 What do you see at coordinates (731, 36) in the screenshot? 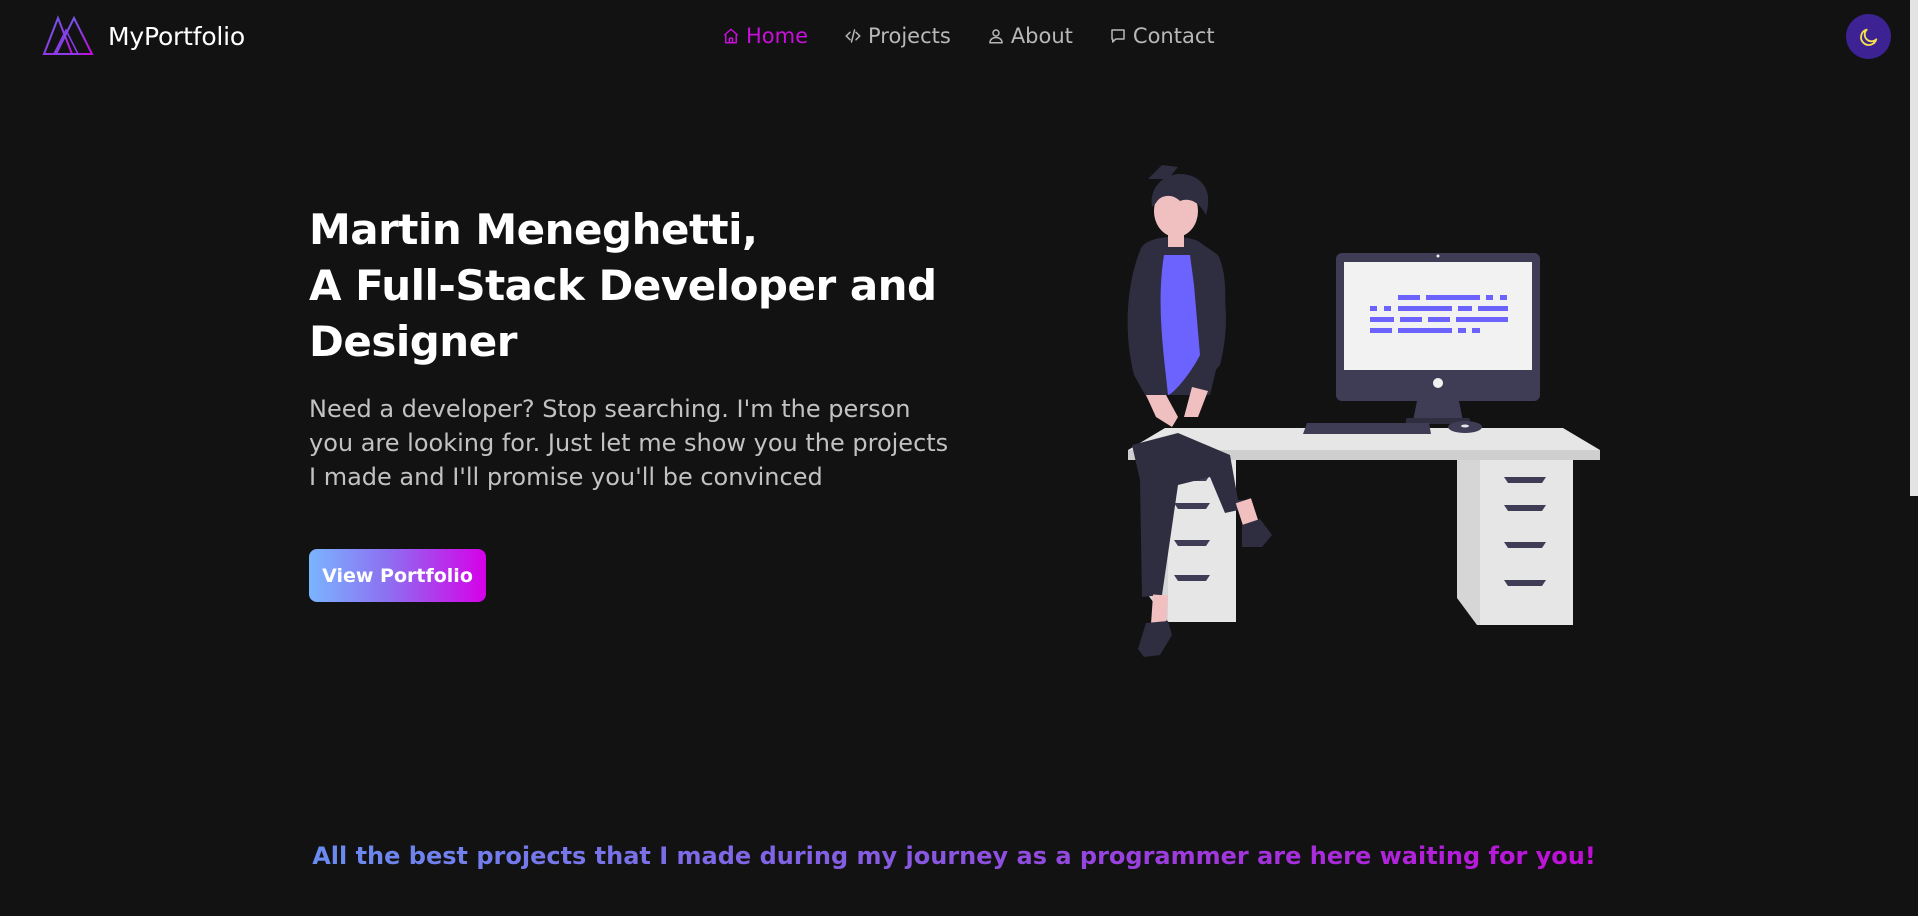
I see `home-icon` at bounding box center [731, 36].